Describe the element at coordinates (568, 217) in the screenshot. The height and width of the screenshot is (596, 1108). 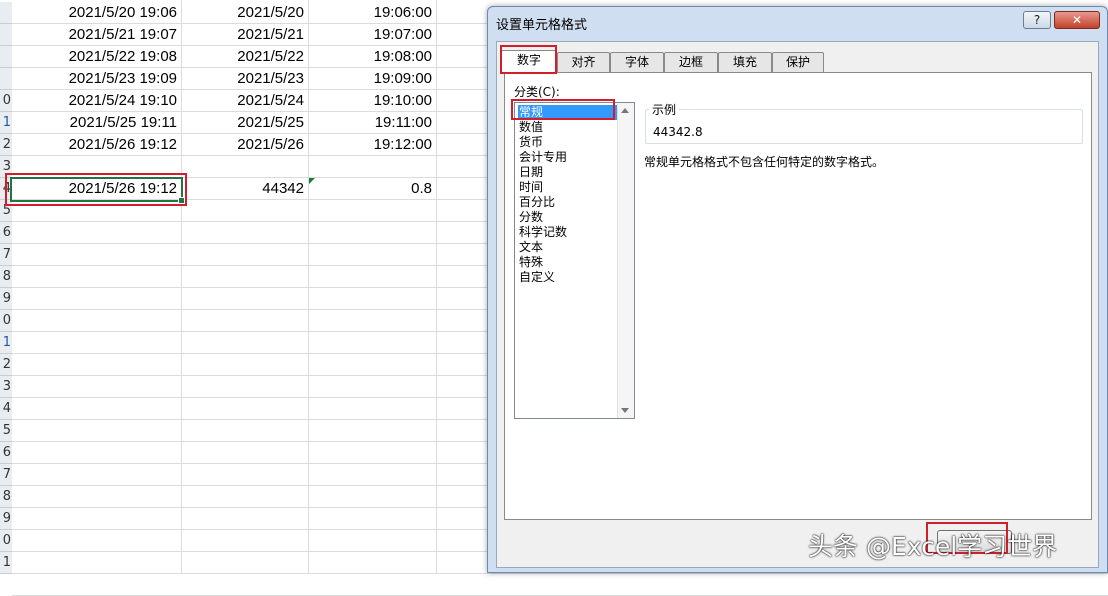
I see `category-item: 分数` at that location.